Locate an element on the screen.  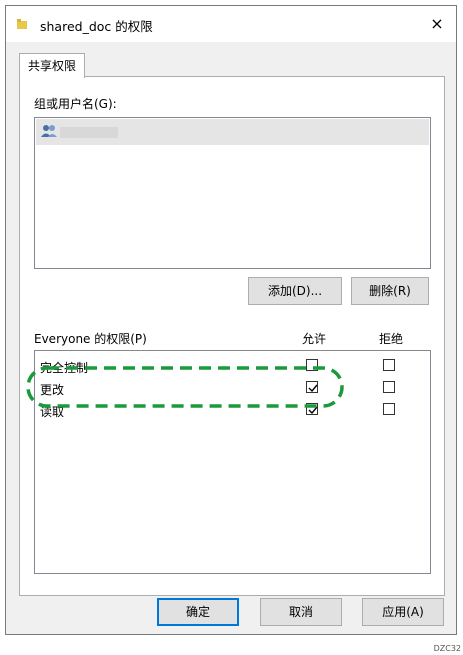
ok-button: 确定 is located at coordinates (198, 612).